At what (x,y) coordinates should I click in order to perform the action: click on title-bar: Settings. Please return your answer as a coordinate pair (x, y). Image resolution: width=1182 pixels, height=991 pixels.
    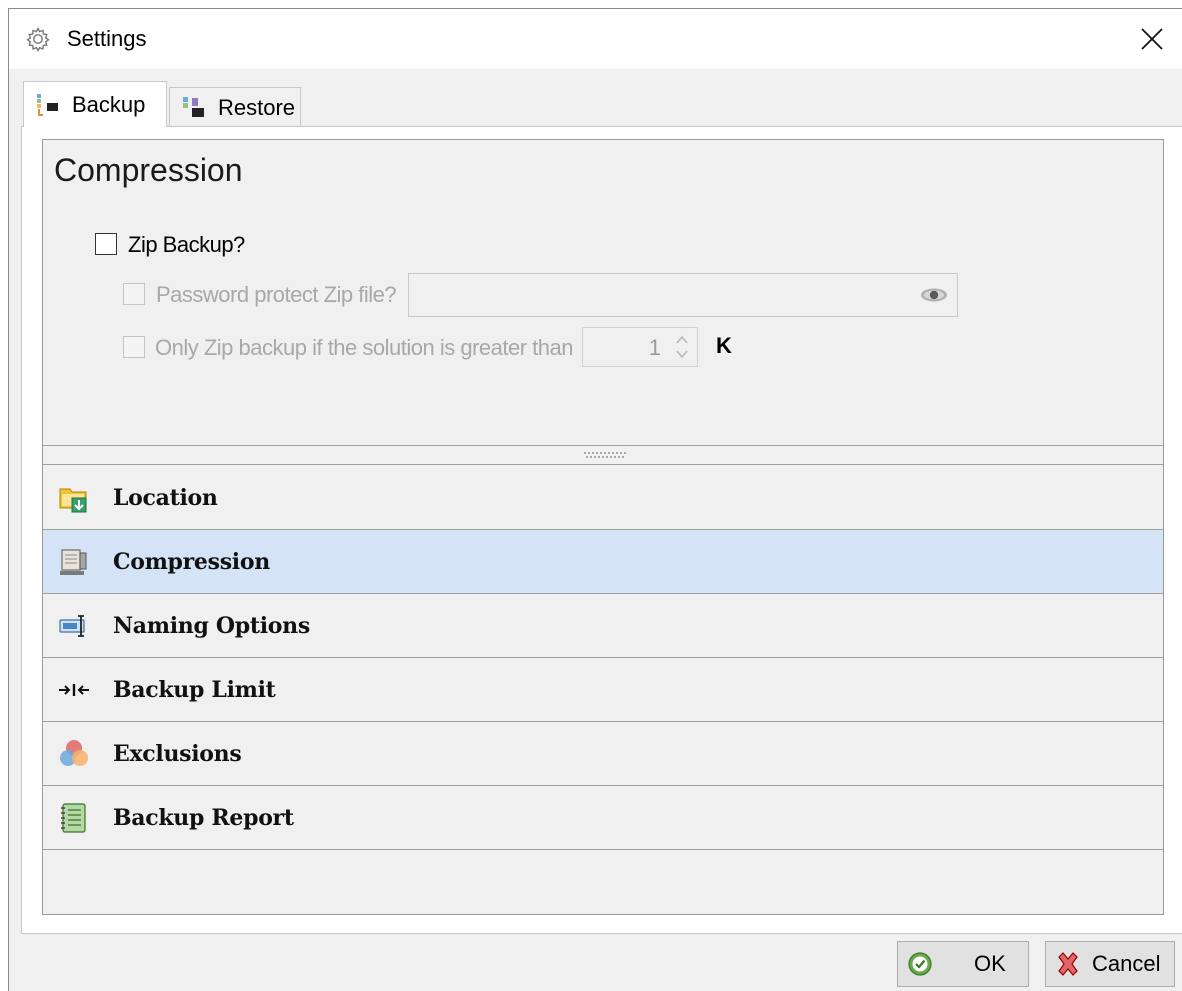
    Looking at the image, I should click on (595, 39).